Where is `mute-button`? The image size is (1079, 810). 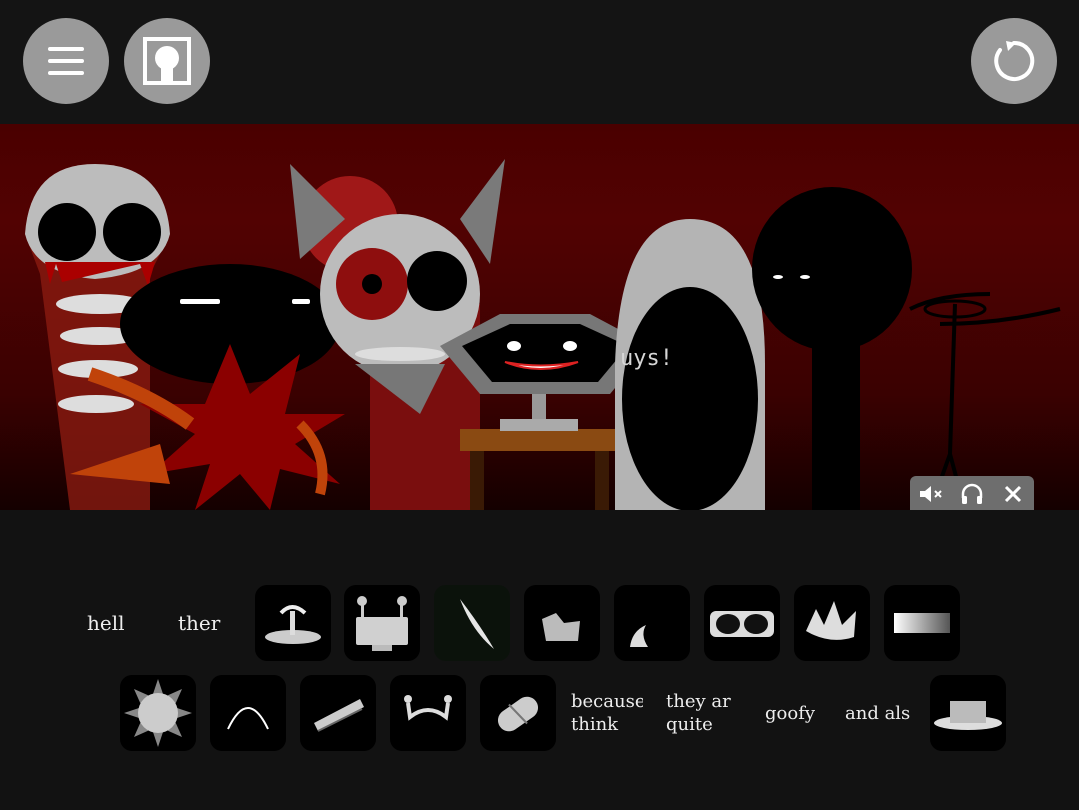
mute-button is located at coordinates (931, 494).